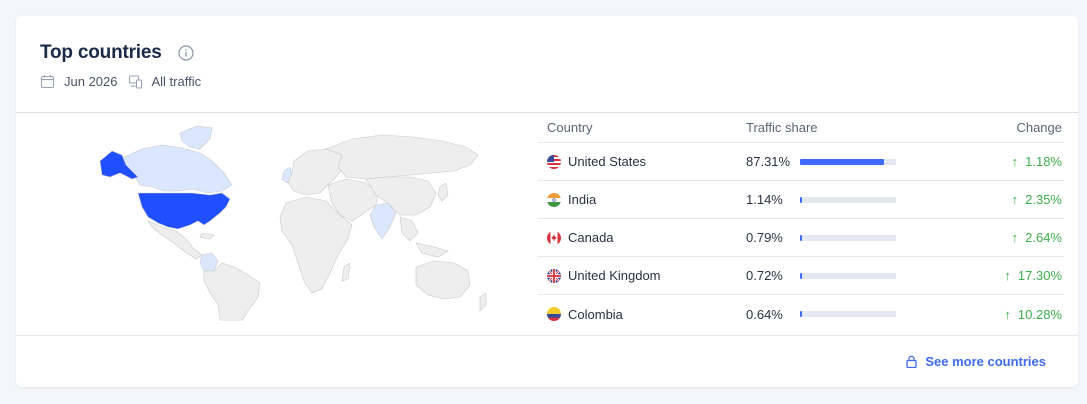 The height and width of the screenshot is (404, 1087). I want to click on country-name: India, so click(582, 199).